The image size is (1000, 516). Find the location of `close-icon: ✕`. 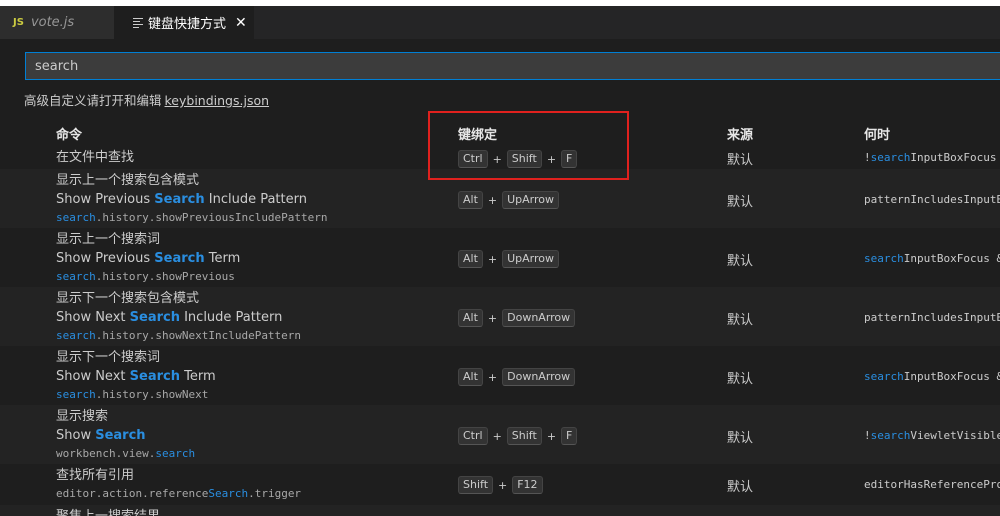

close-icon: ✕ is located at coordinates (241, 23).